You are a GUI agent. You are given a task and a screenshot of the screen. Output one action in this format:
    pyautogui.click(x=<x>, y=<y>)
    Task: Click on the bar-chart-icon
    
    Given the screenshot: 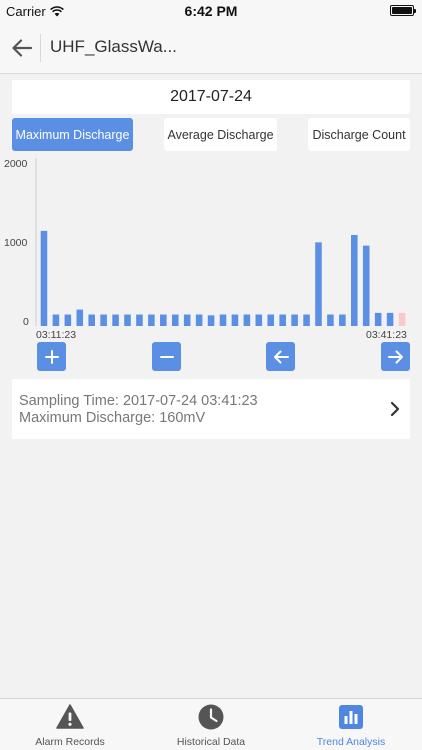 What is the action you would take?
    pyautogui.click(x=351, y=717)
    